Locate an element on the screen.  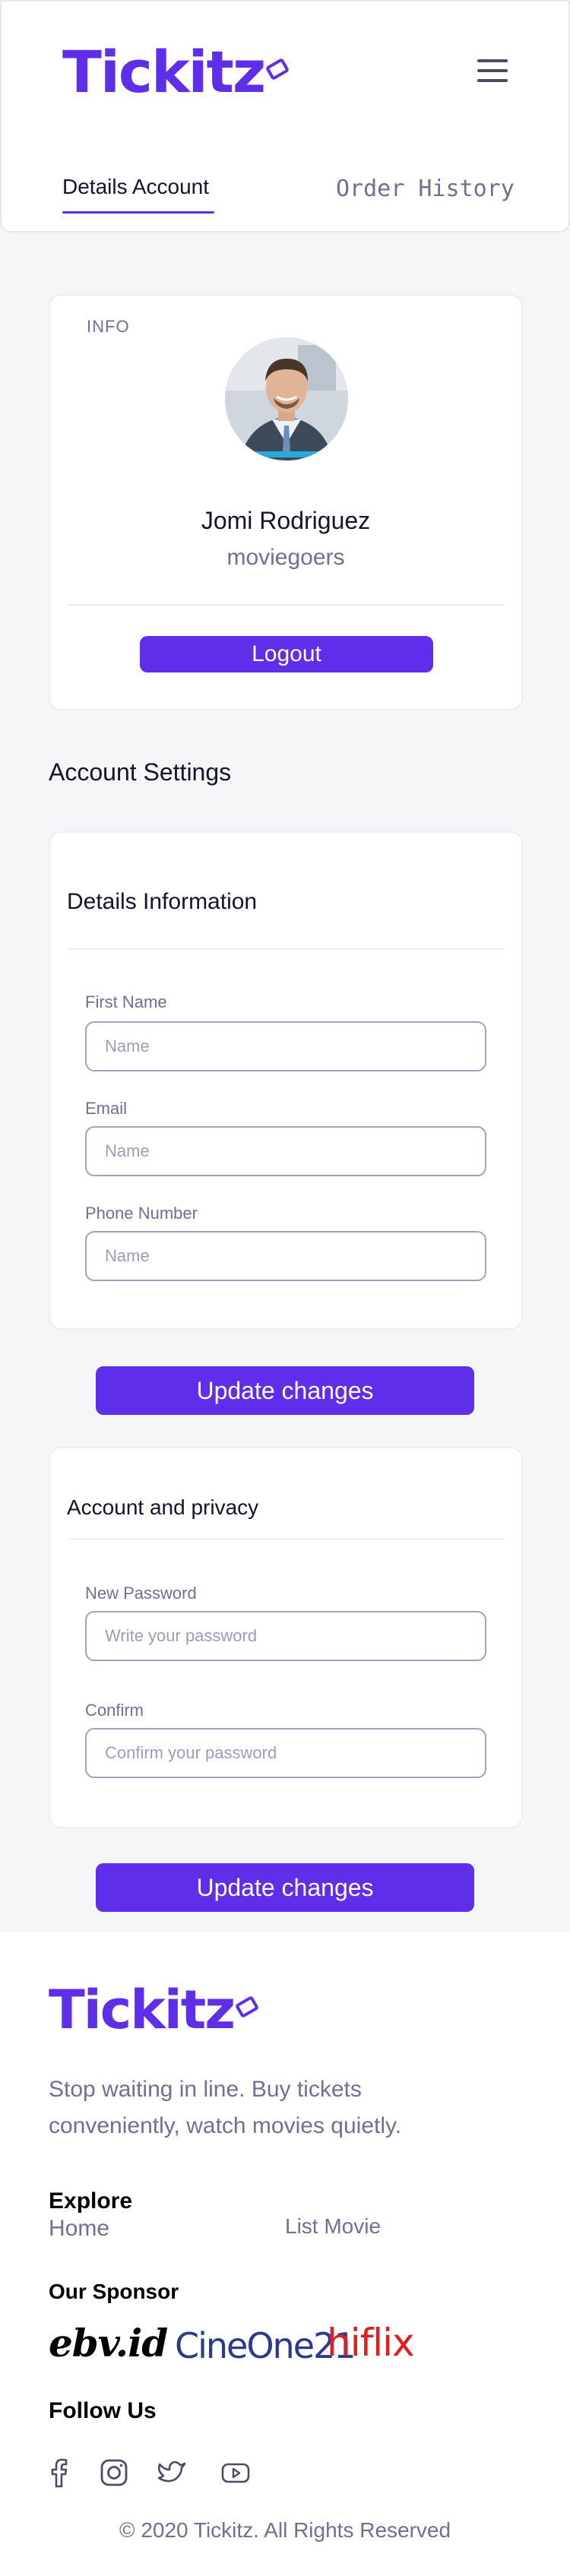
phone-number-field is located at coordinates (285, 1256).